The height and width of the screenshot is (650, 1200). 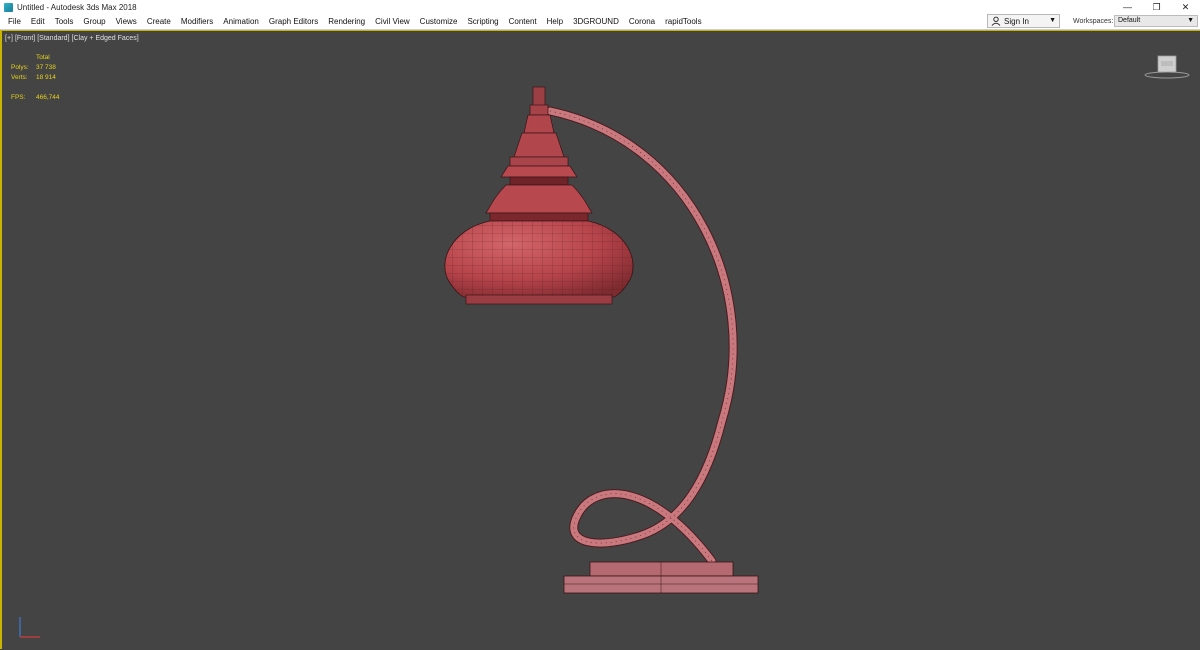 What do you see at coordinates (683, 21) in the screenshot?
I see `menu-rapidtools: rapidTools` at bounding box center [683, 21].